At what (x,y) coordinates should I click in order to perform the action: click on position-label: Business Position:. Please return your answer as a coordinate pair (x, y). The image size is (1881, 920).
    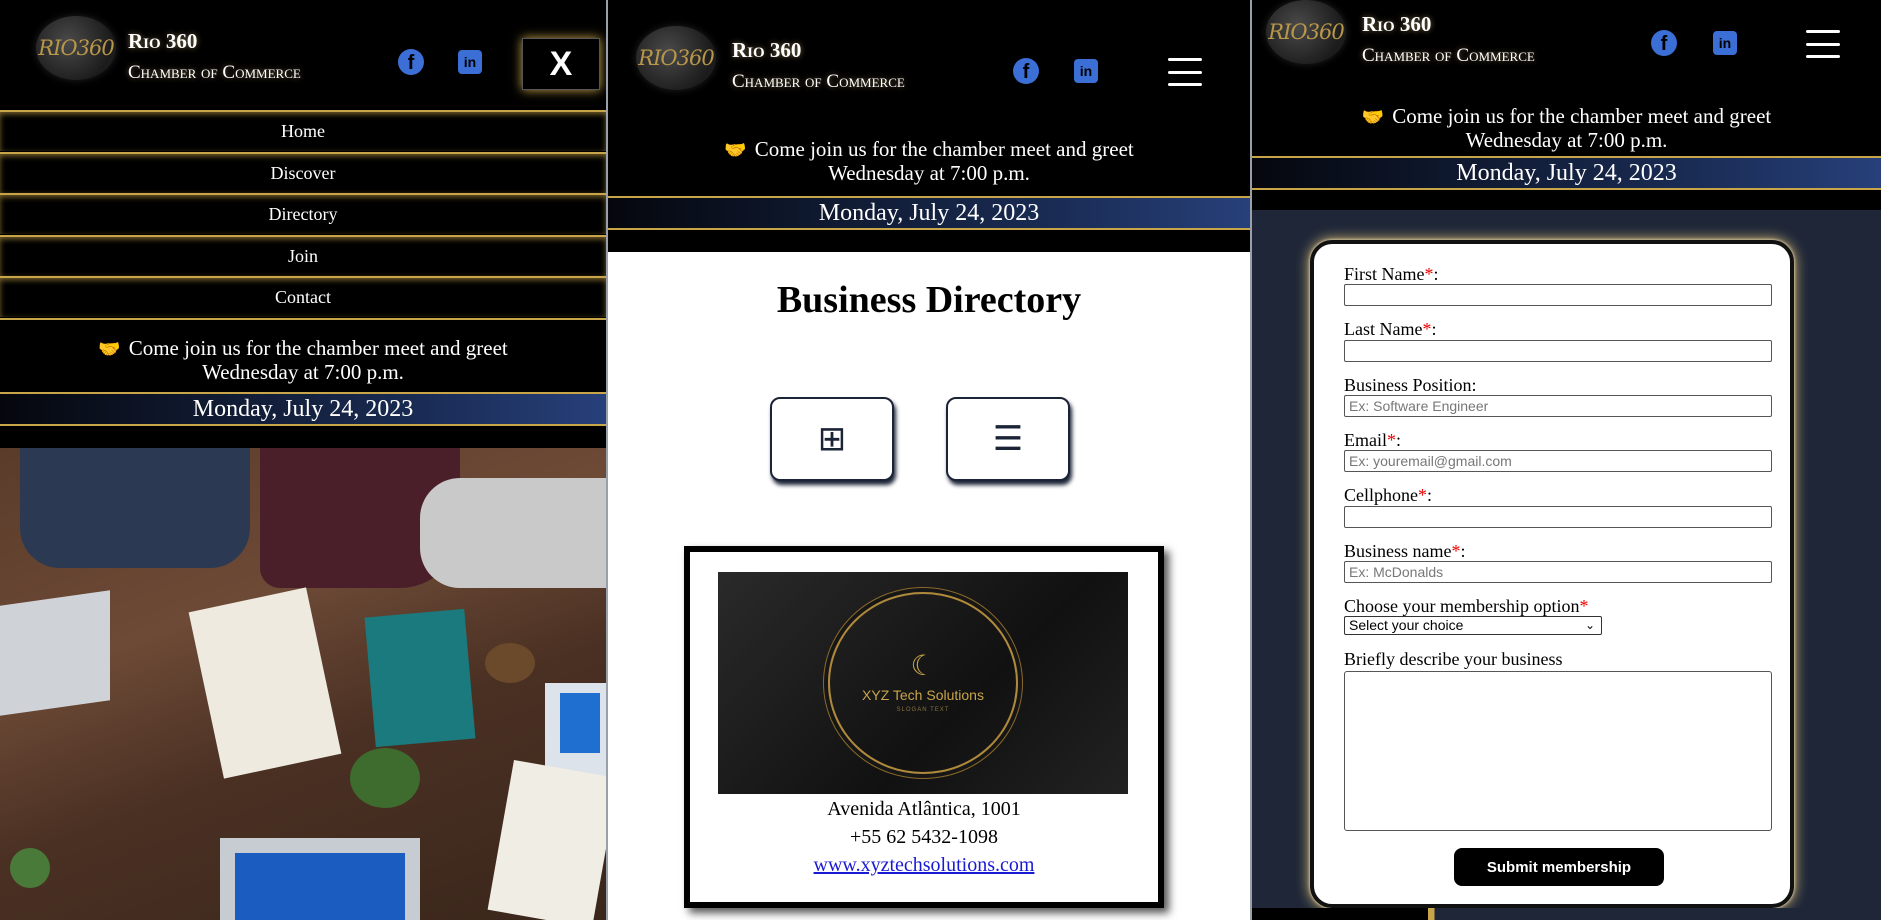
    Looking at the image, I should click on (1410, 385).